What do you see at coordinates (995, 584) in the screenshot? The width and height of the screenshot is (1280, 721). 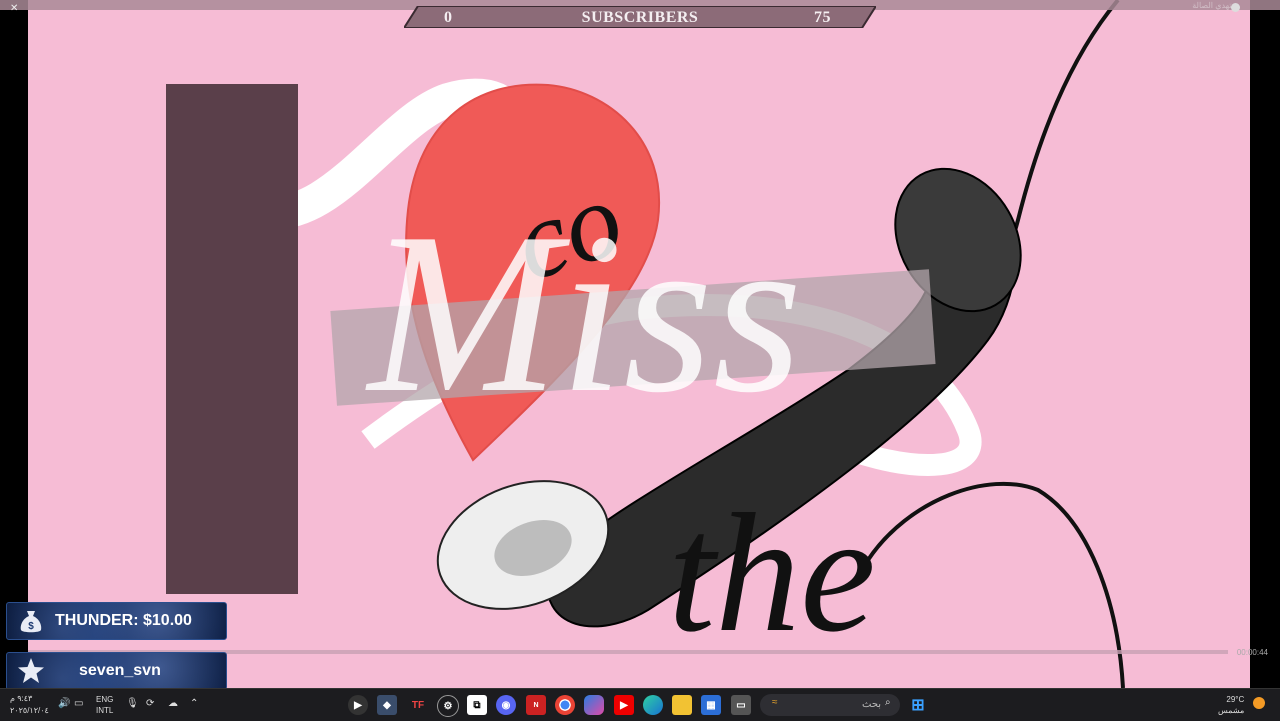 I see `phone-cord-lower` at bounding box center [995, 584].